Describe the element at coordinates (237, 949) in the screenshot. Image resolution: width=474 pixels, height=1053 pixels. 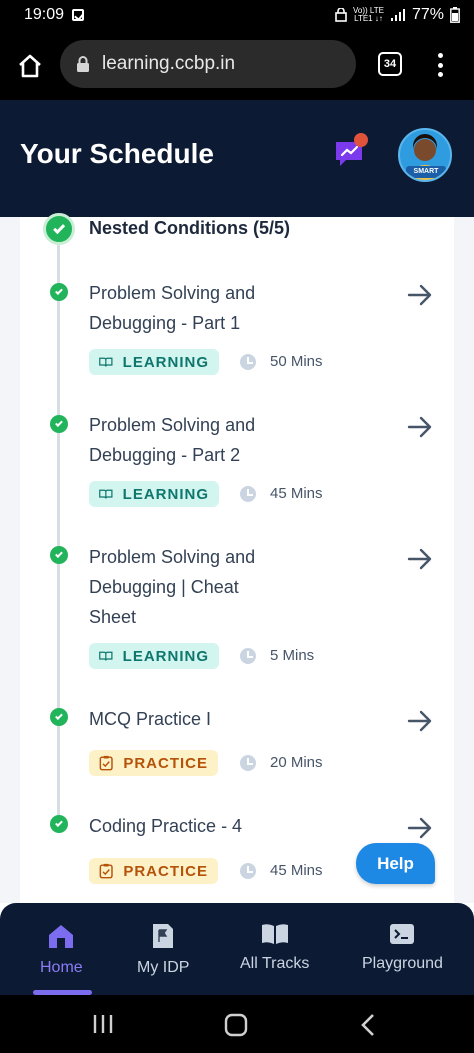
I see `bottom-navigation: Home My IDP All Tracks Playground` at that location.